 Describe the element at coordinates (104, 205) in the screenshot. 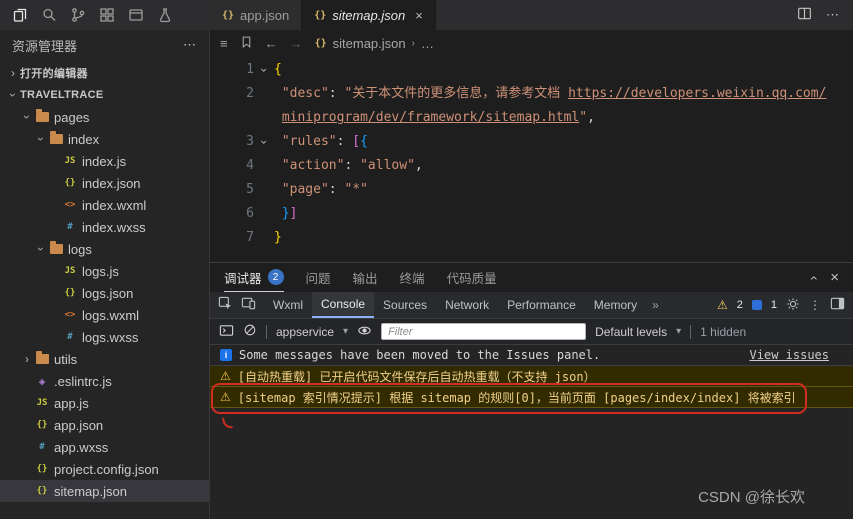

I see `tree-item-index.wxml: <> index.wxml` at that location.